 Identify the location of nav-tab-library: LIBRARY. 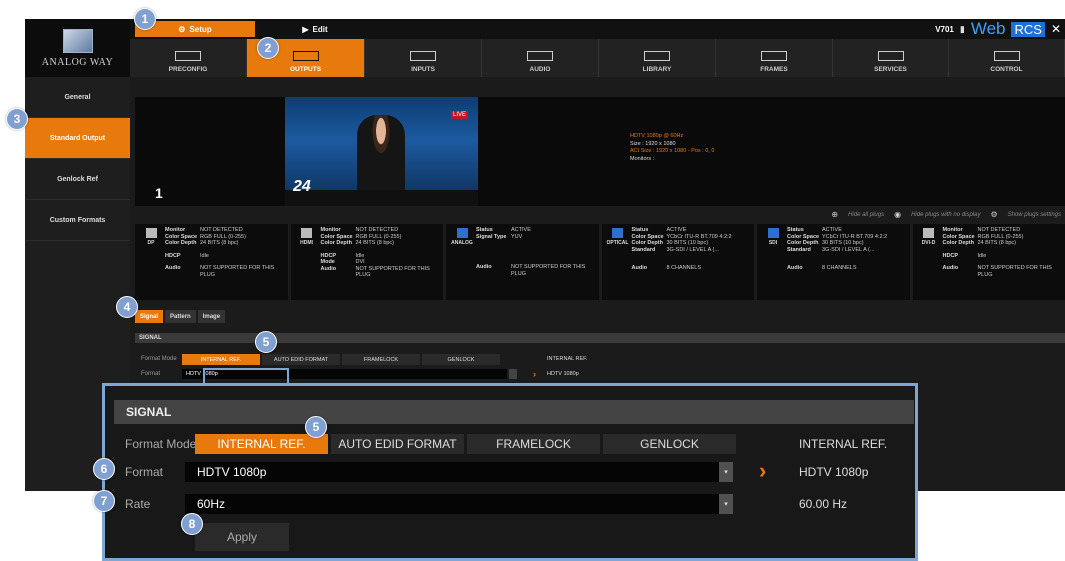
(657, 58).